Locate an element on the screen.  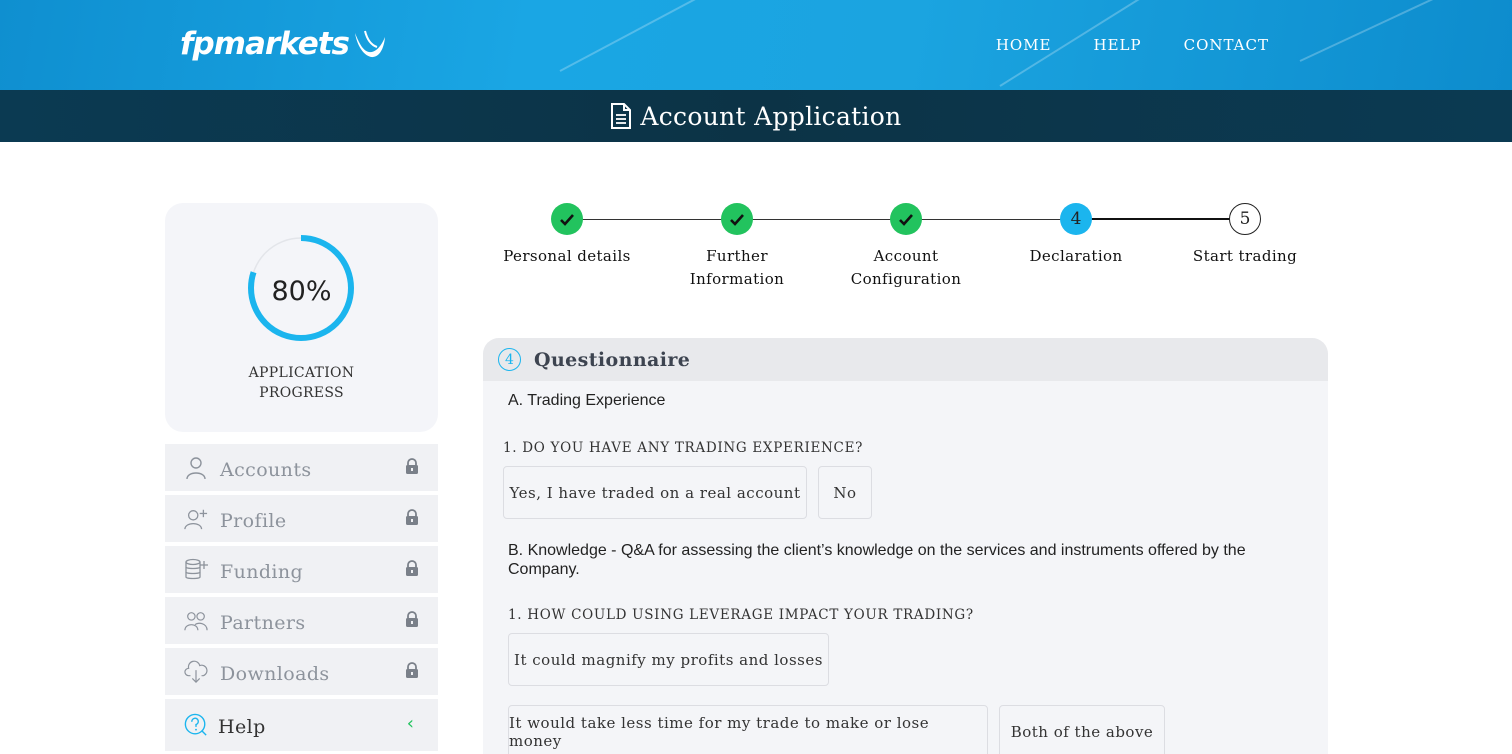
sidebar-item-downloads: Downloads is located at coordinates (301, 671).